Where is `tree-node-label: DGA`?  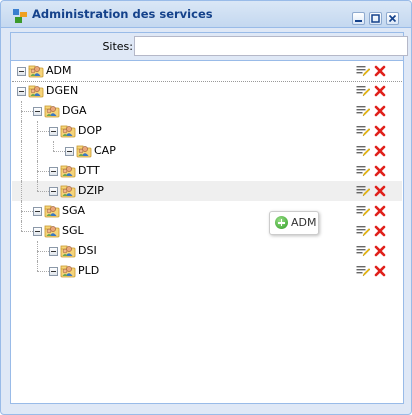 tree-node-label: DGA is located at coordinates (74, 111).